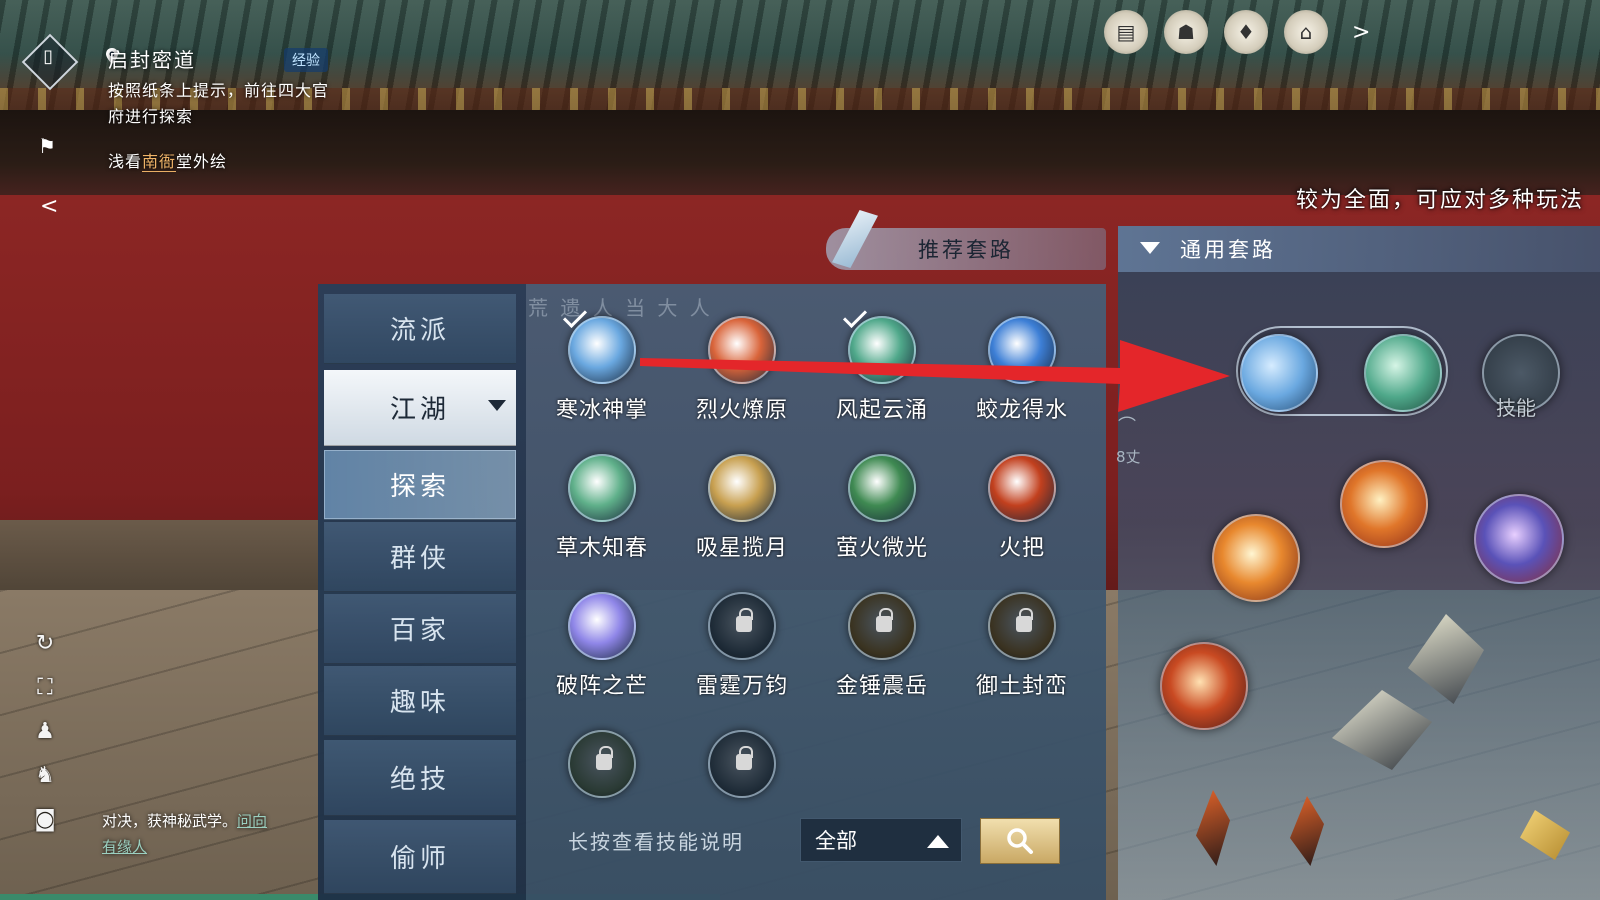 Image resolution: width=1600 pixels, height=900 pixels. What do you see at coordinates (1186, 32) in the screenshot?
I see `mask-icon: ☗` at bounding box center [1186, 32].